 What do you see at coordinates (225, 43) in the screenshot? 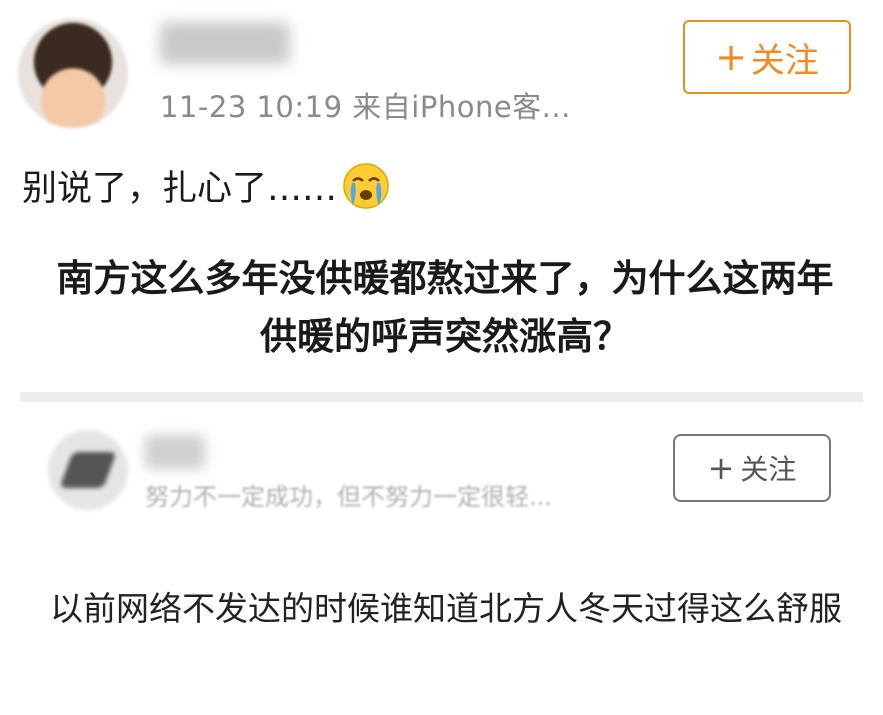
I see `username-blurred` at bounding box center [225, 43].